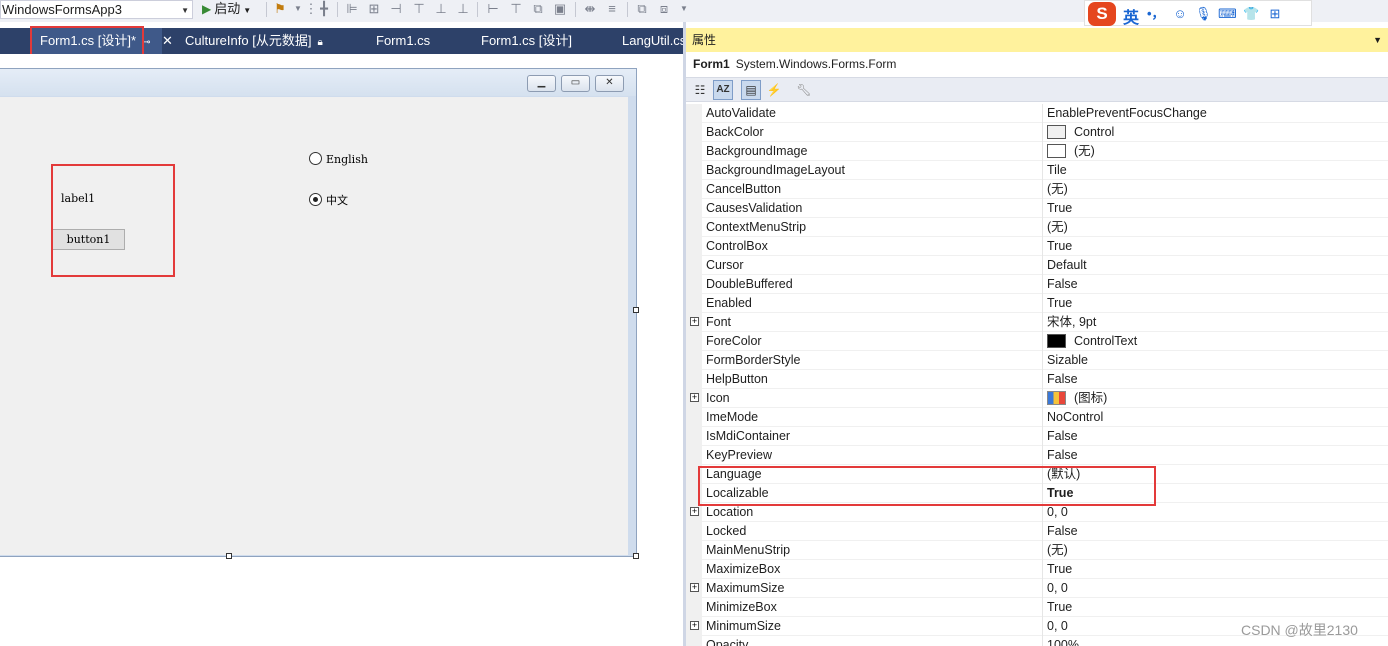  What do you see at coordinates (441, 9) in the screenshot?
I see `align-middles-icon: ⊥` at bounding box center [441, 9].